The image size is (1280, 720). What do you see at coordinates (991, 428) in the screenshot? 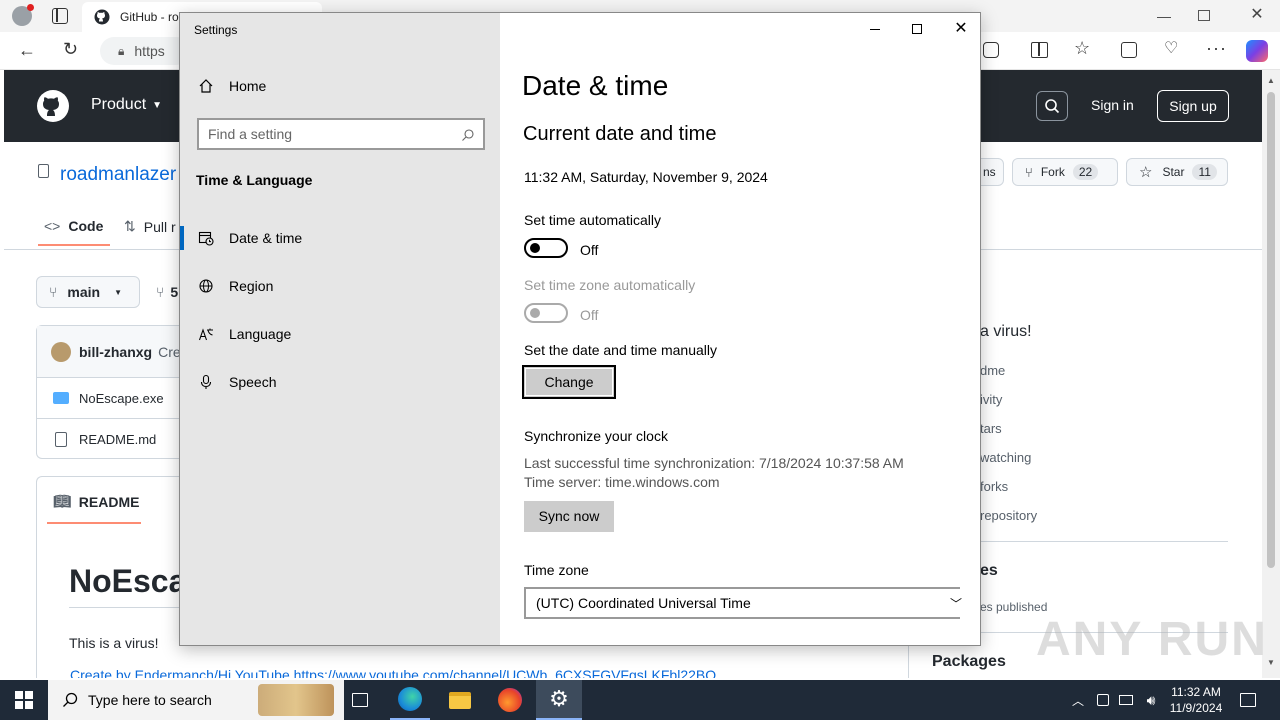
I see `about-link-stars: tars` at bounding box center [991, 428].